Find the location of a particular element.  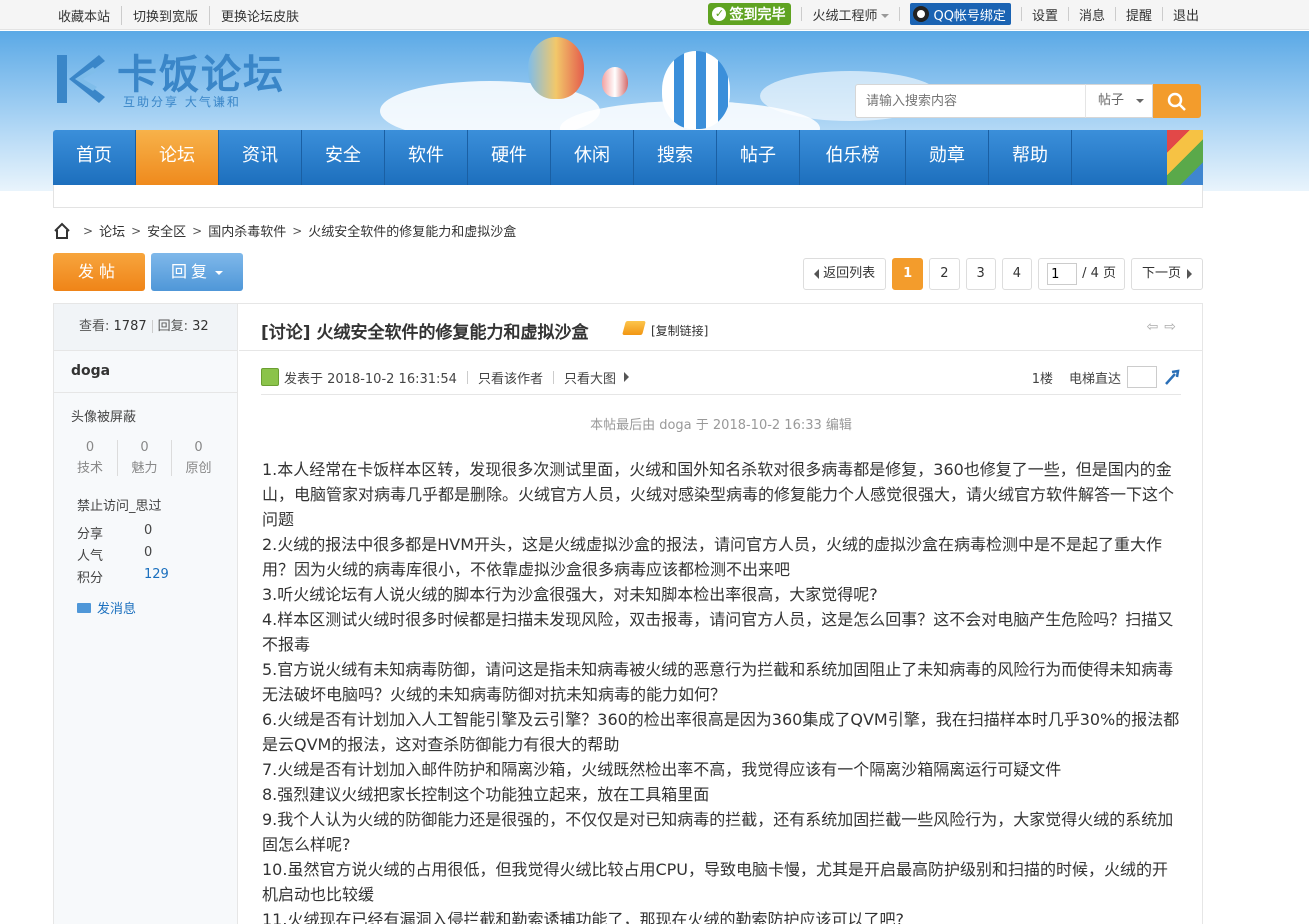

messages-link: 消息 is located at coordinates (1092, 14).